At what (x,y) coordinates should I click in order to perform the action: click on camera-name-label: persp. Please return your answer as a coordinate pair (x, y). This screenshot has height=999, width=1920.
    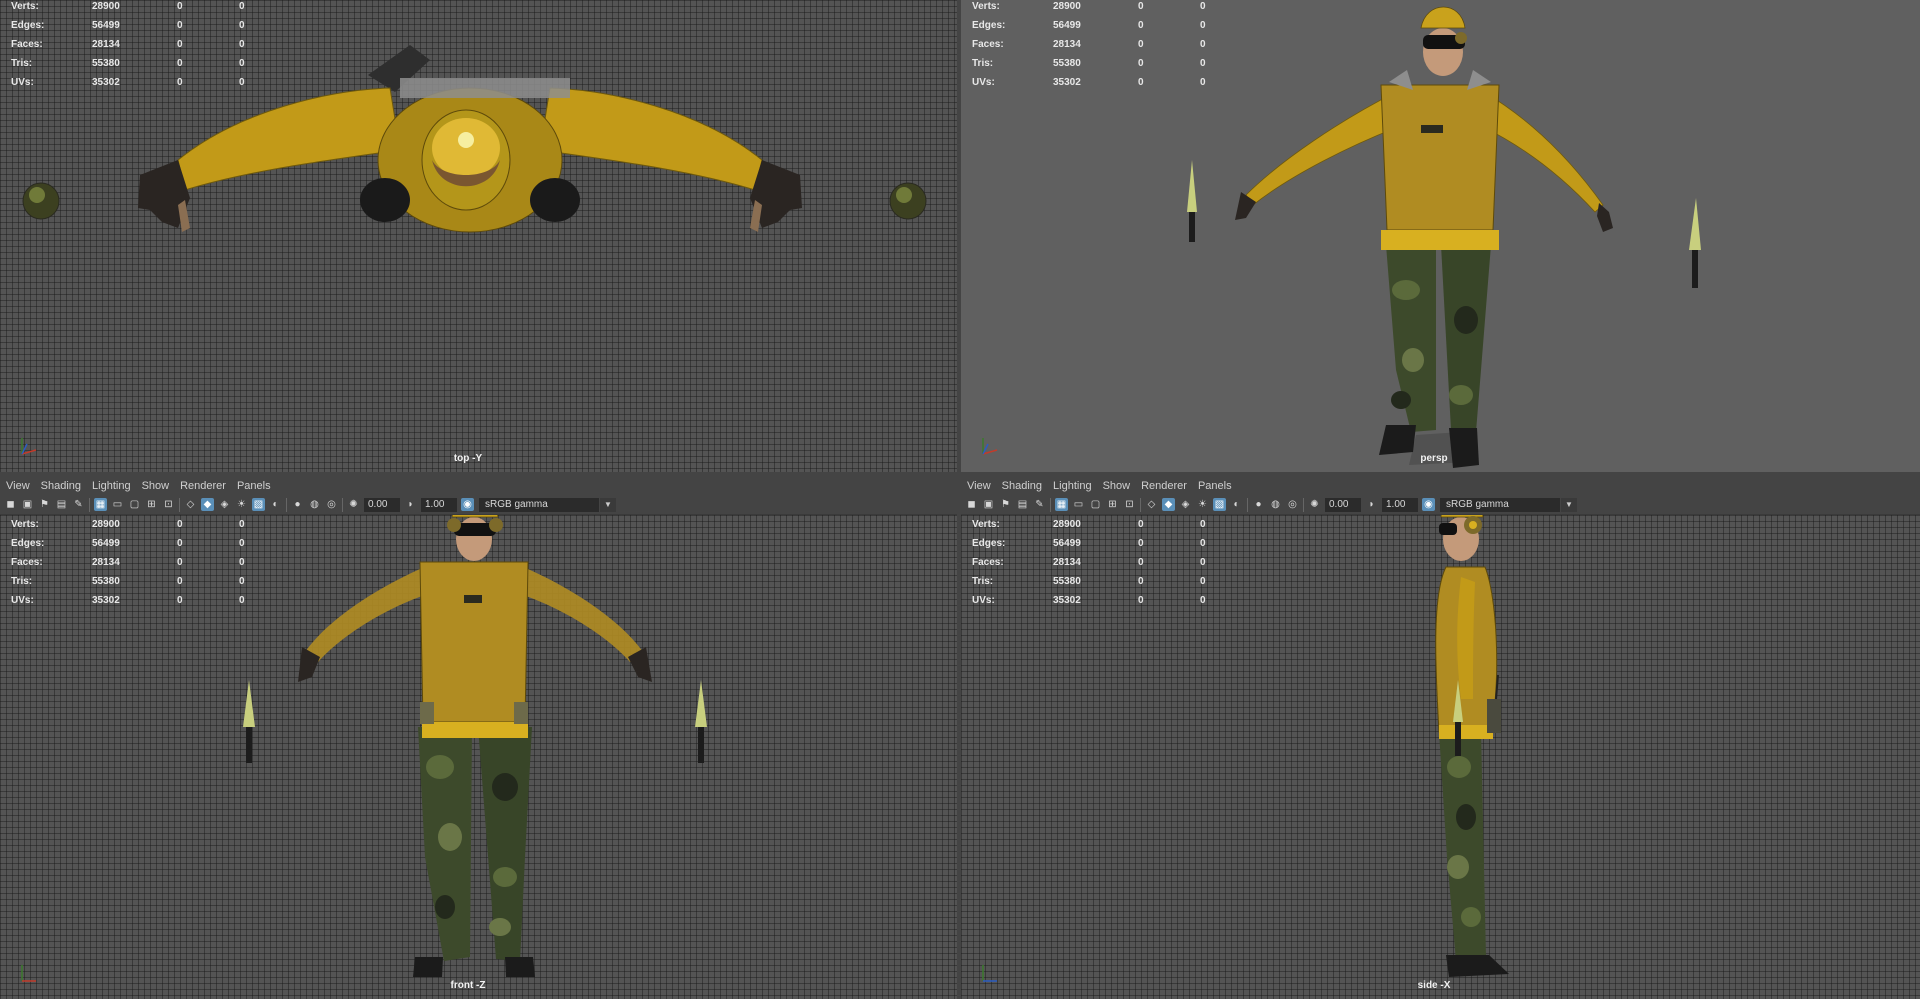
    Looking at the image, I should click on (1434, 458).